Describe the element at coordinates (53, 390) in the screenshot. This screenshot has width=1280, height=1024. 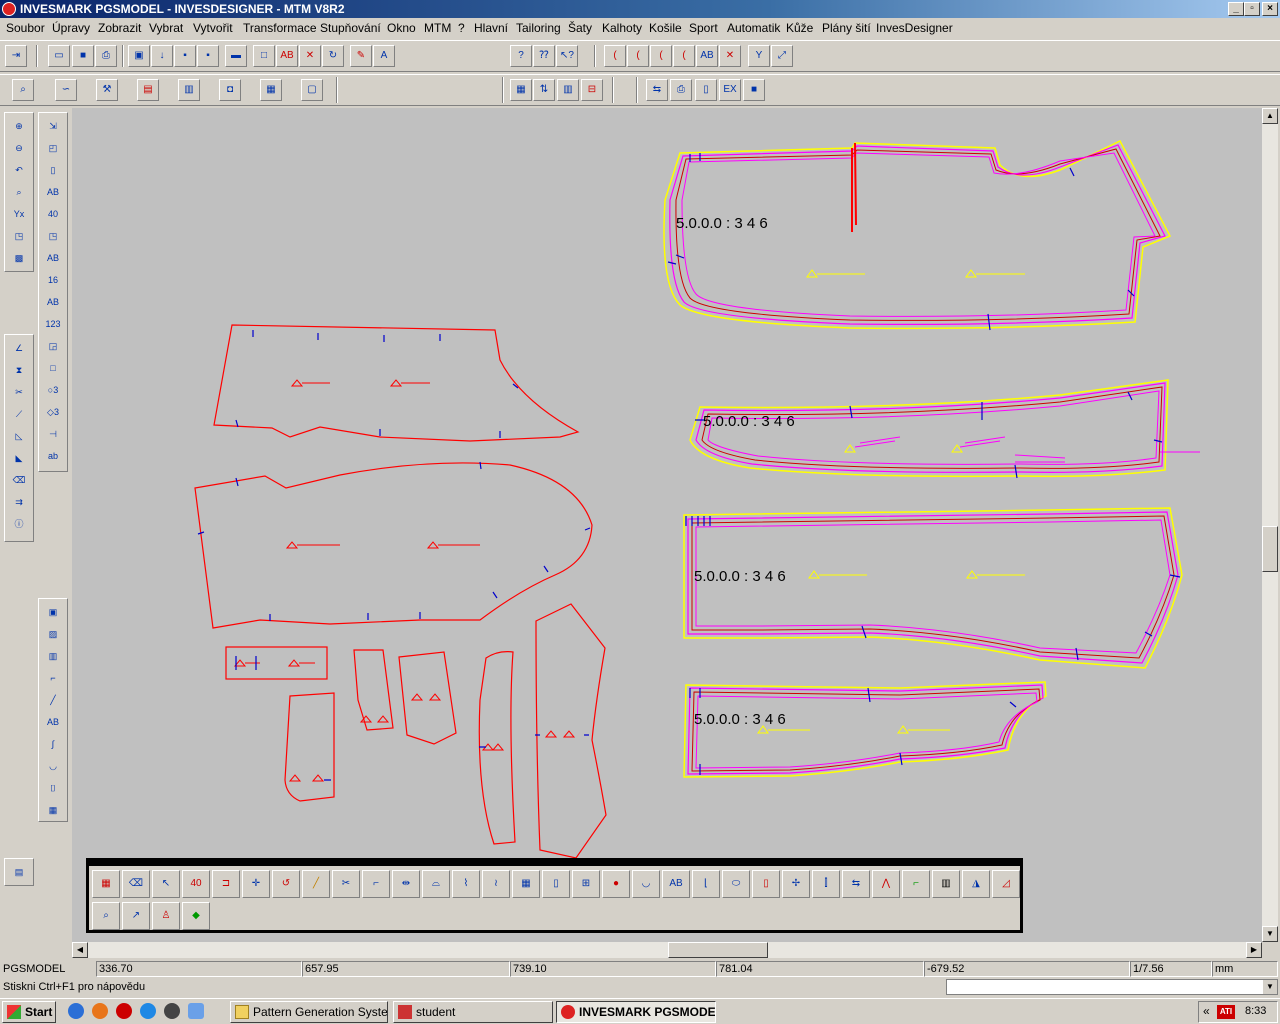
I see `circle-3-icon: ○3` at that location.